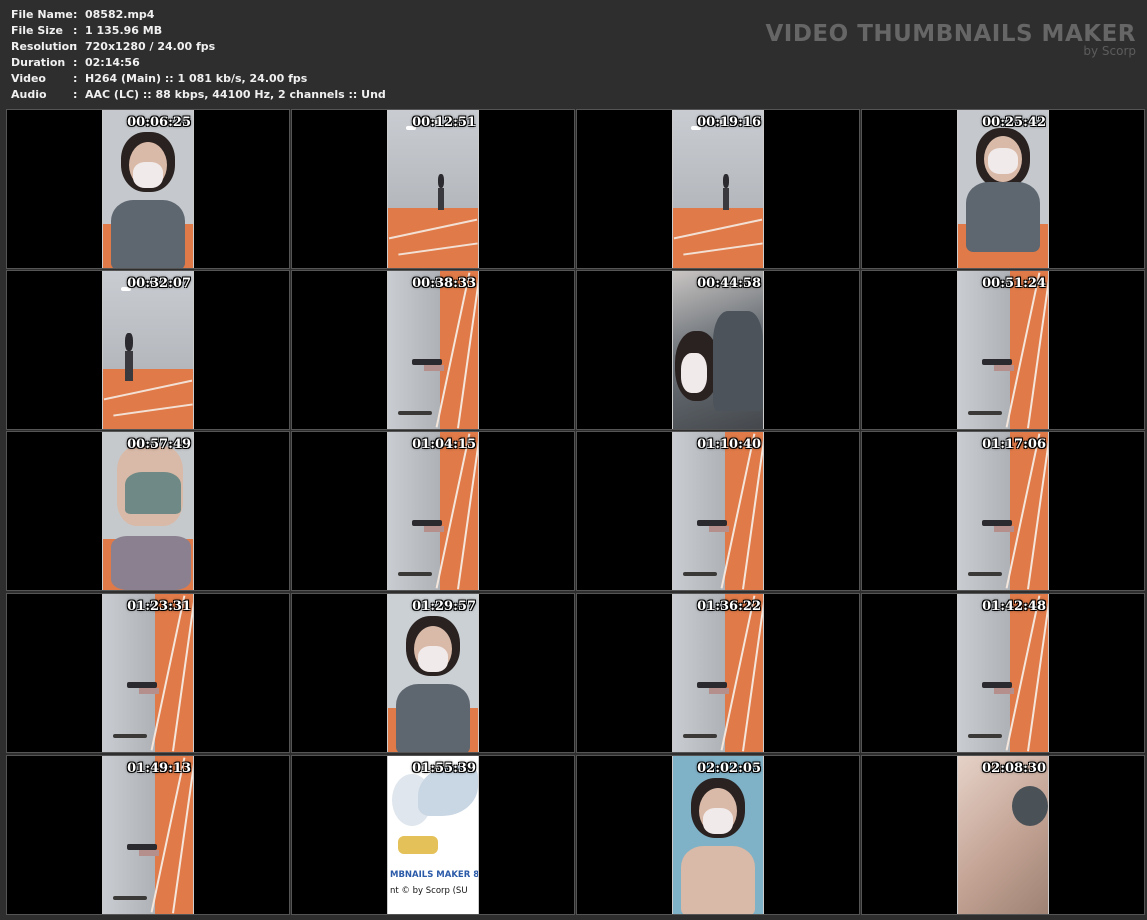  I want to click on thumbnail-frame: 00:19:16, so click(718, 189).